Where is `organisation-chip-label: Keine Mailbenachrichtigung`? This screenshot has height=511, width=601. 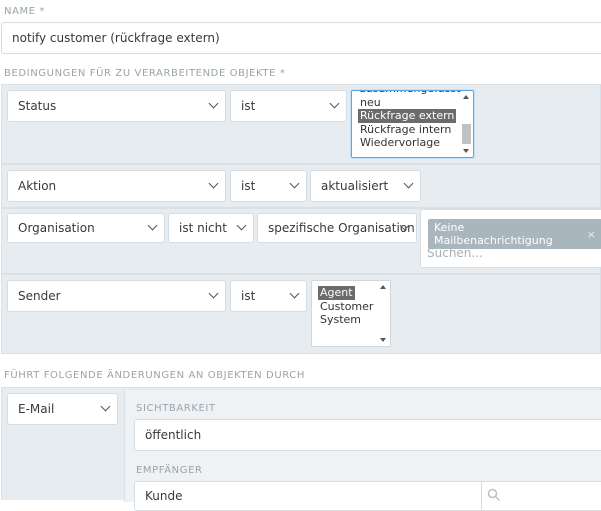
organisation-chip-label: Keine Mailbenachrichtigung is located at coordinates (493, 234).